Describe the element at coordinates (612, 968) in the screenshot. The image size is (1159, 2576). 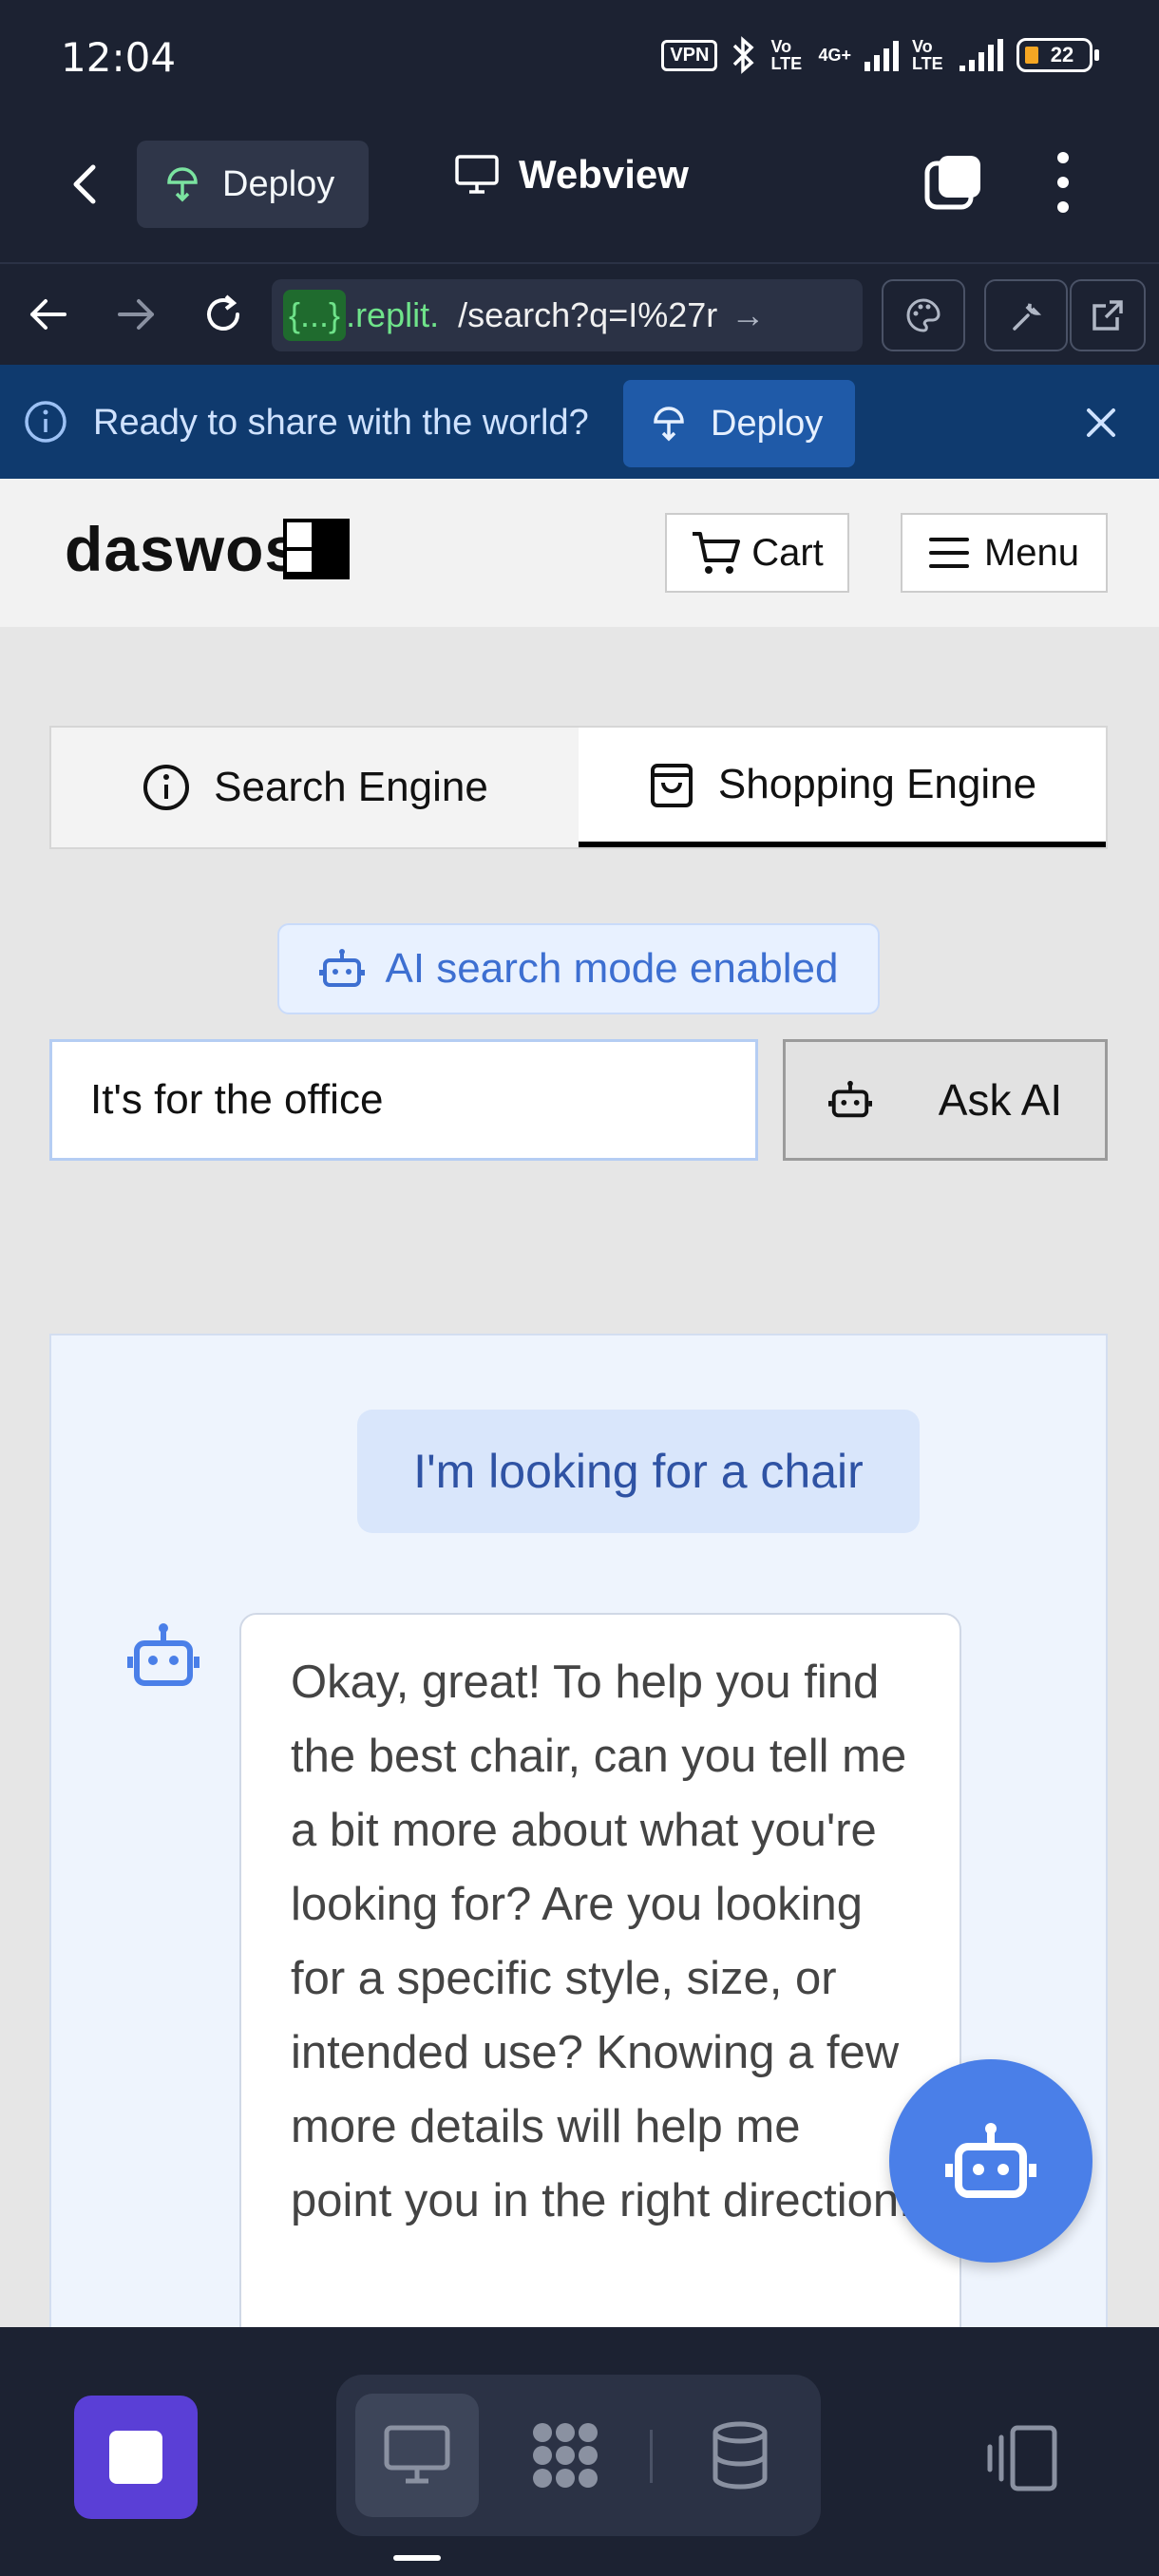
I see `ai-mode-text: AI search mode enabled` at that location.